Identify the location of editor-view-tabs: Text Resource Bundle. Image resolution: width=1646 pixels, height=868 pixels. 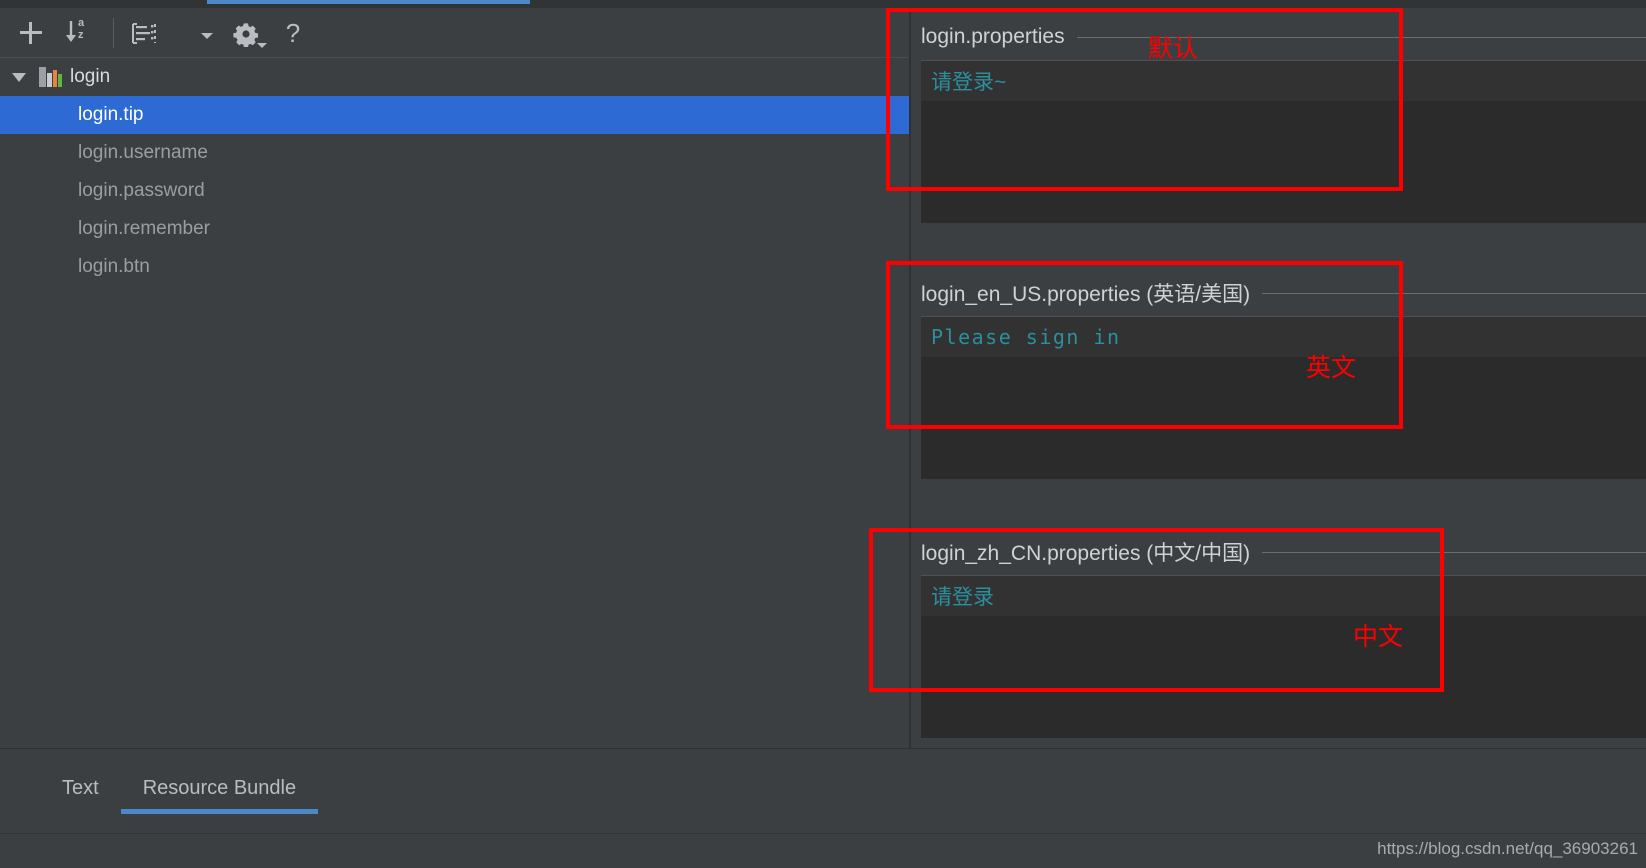
(179, 795).